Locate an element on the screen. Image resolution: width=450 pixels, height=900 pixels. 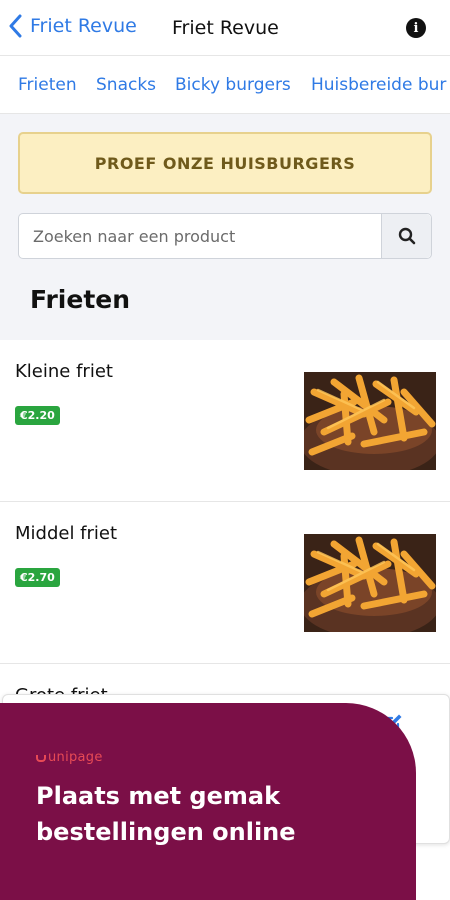
price-badge: €2.70 is located at coordinates (37, 577).